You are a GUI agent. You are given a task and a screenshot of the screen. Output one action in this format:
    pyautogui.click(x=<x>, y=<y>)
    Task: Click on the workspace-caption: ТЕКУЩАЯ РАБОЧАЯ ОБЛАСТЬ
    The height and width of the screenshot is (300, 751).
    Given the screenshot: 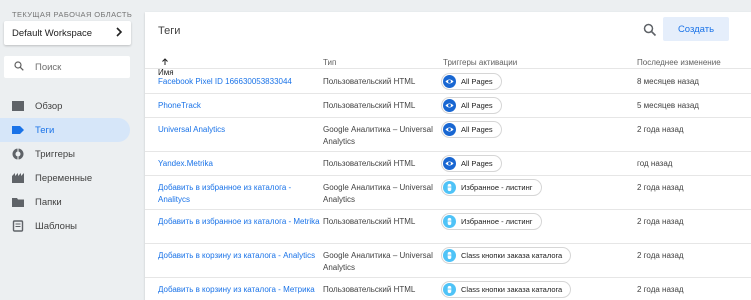 What is the action you would take?
    pyautogui.click(x=72, y=14)
    